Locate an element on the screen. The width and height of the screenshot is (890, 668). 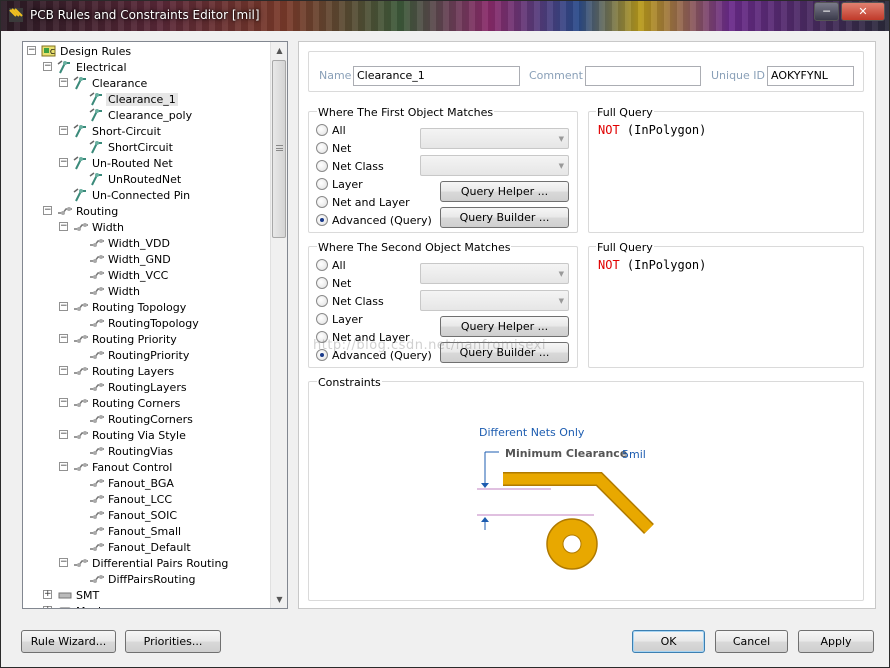
second-radio-option: Net Class is located at coordinates (350, 301).